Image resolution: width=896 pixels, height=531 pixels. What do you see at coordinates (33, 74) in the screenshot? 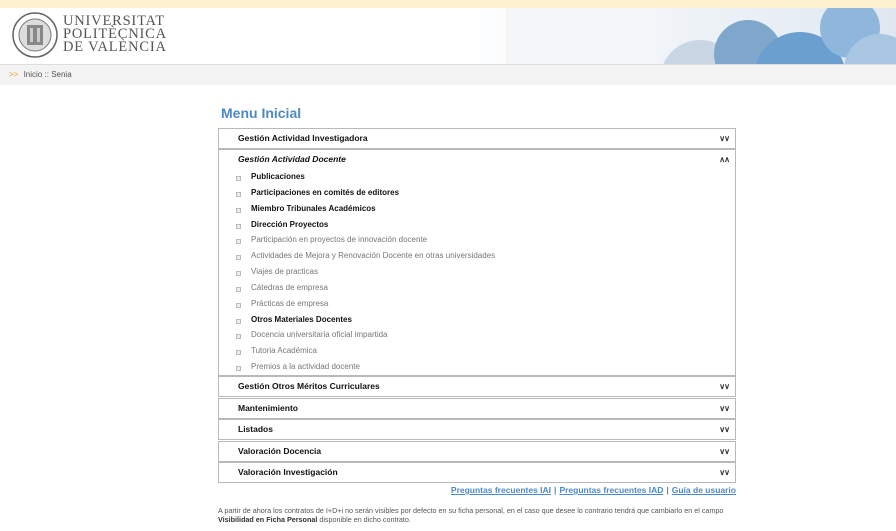
I see `breadcrumb-home-link: Inicio` at bounding box center [33, 74].